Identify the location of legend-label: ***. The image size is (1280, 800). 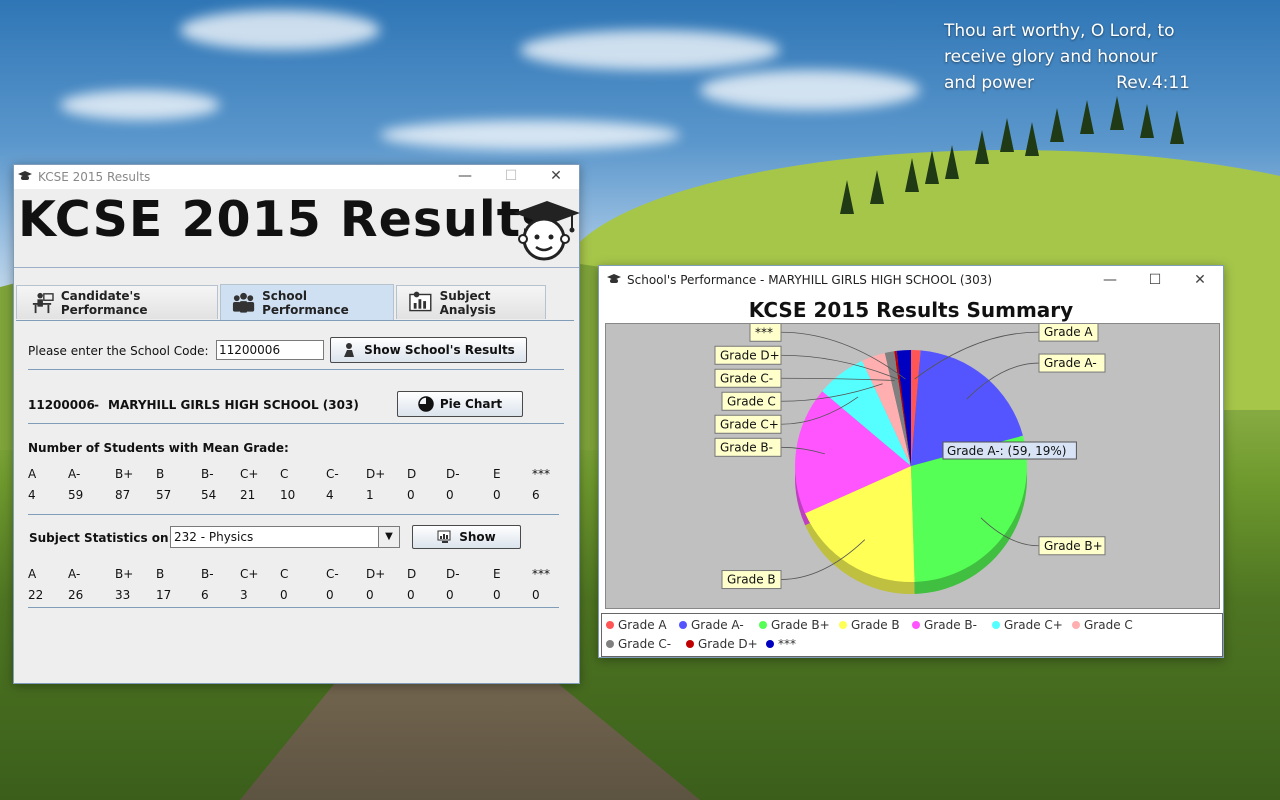
(787, 644).